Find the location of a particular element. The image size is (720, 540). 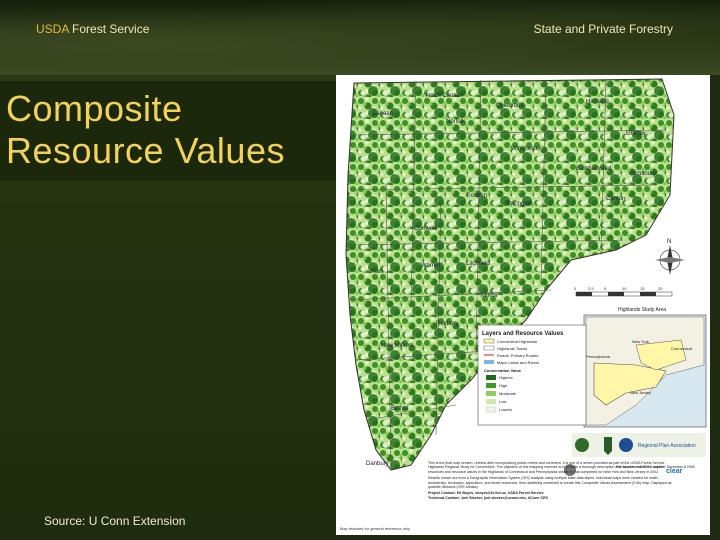

town-label: Canaan is located at coordinates (382, 114).